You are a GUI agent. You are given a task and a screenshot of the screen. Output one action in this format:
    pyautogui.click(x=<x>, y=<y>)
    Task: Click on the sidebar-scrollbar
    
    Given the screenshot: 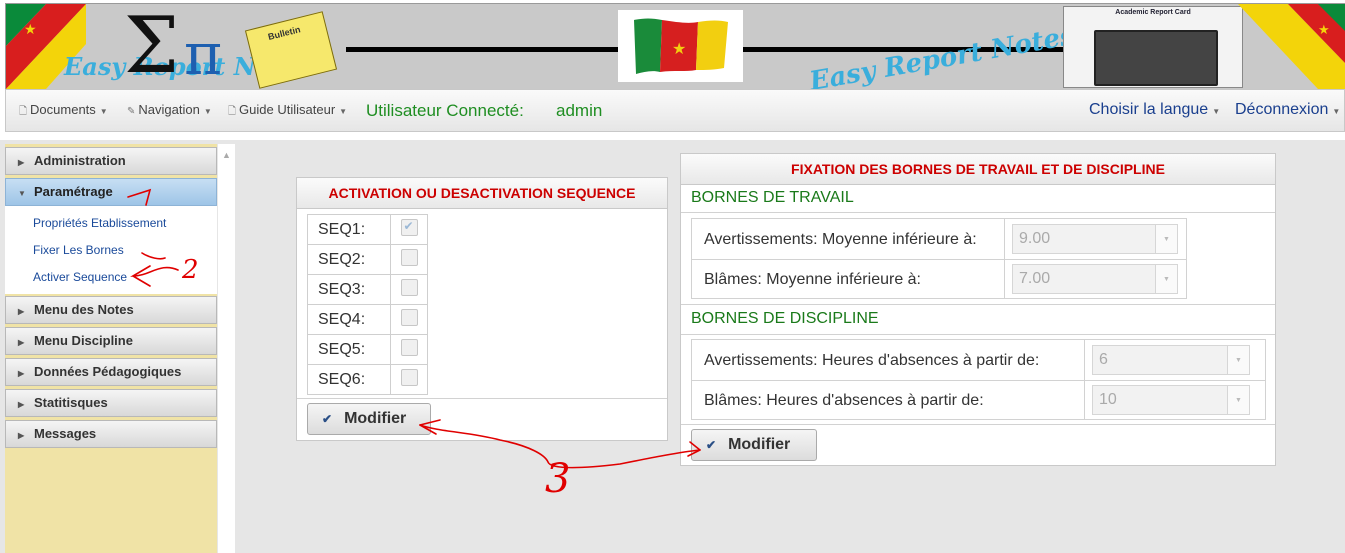 What is the action you would take?
    pyautogui.click(x=226, y=348)
    